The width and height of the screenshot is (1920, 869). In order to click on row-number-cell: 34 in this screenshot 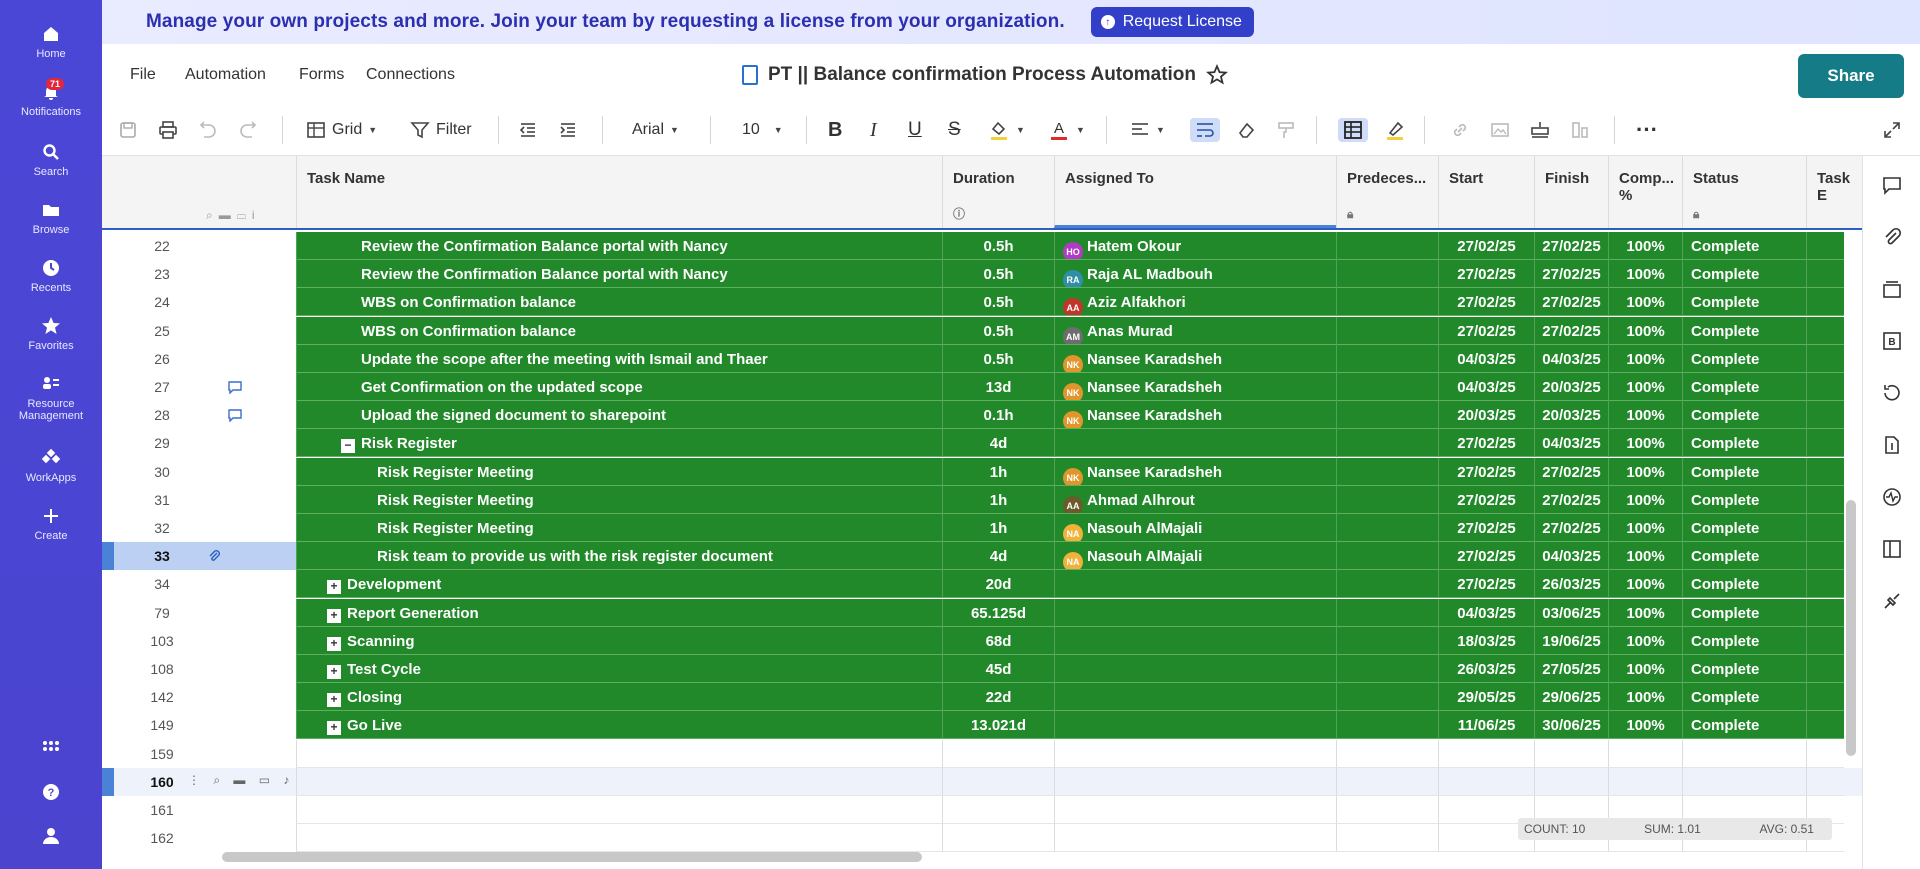, I will do `click(199, 584)`.